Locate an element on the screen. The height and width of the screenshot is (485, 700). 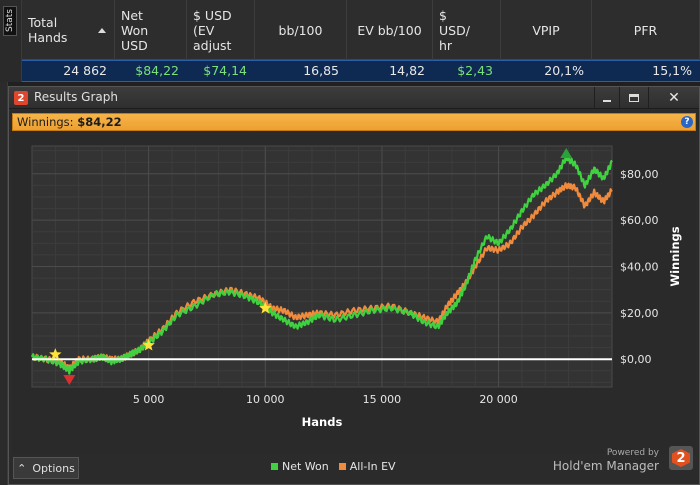
column-header-7: PFR is located at coordinates (646, 30).